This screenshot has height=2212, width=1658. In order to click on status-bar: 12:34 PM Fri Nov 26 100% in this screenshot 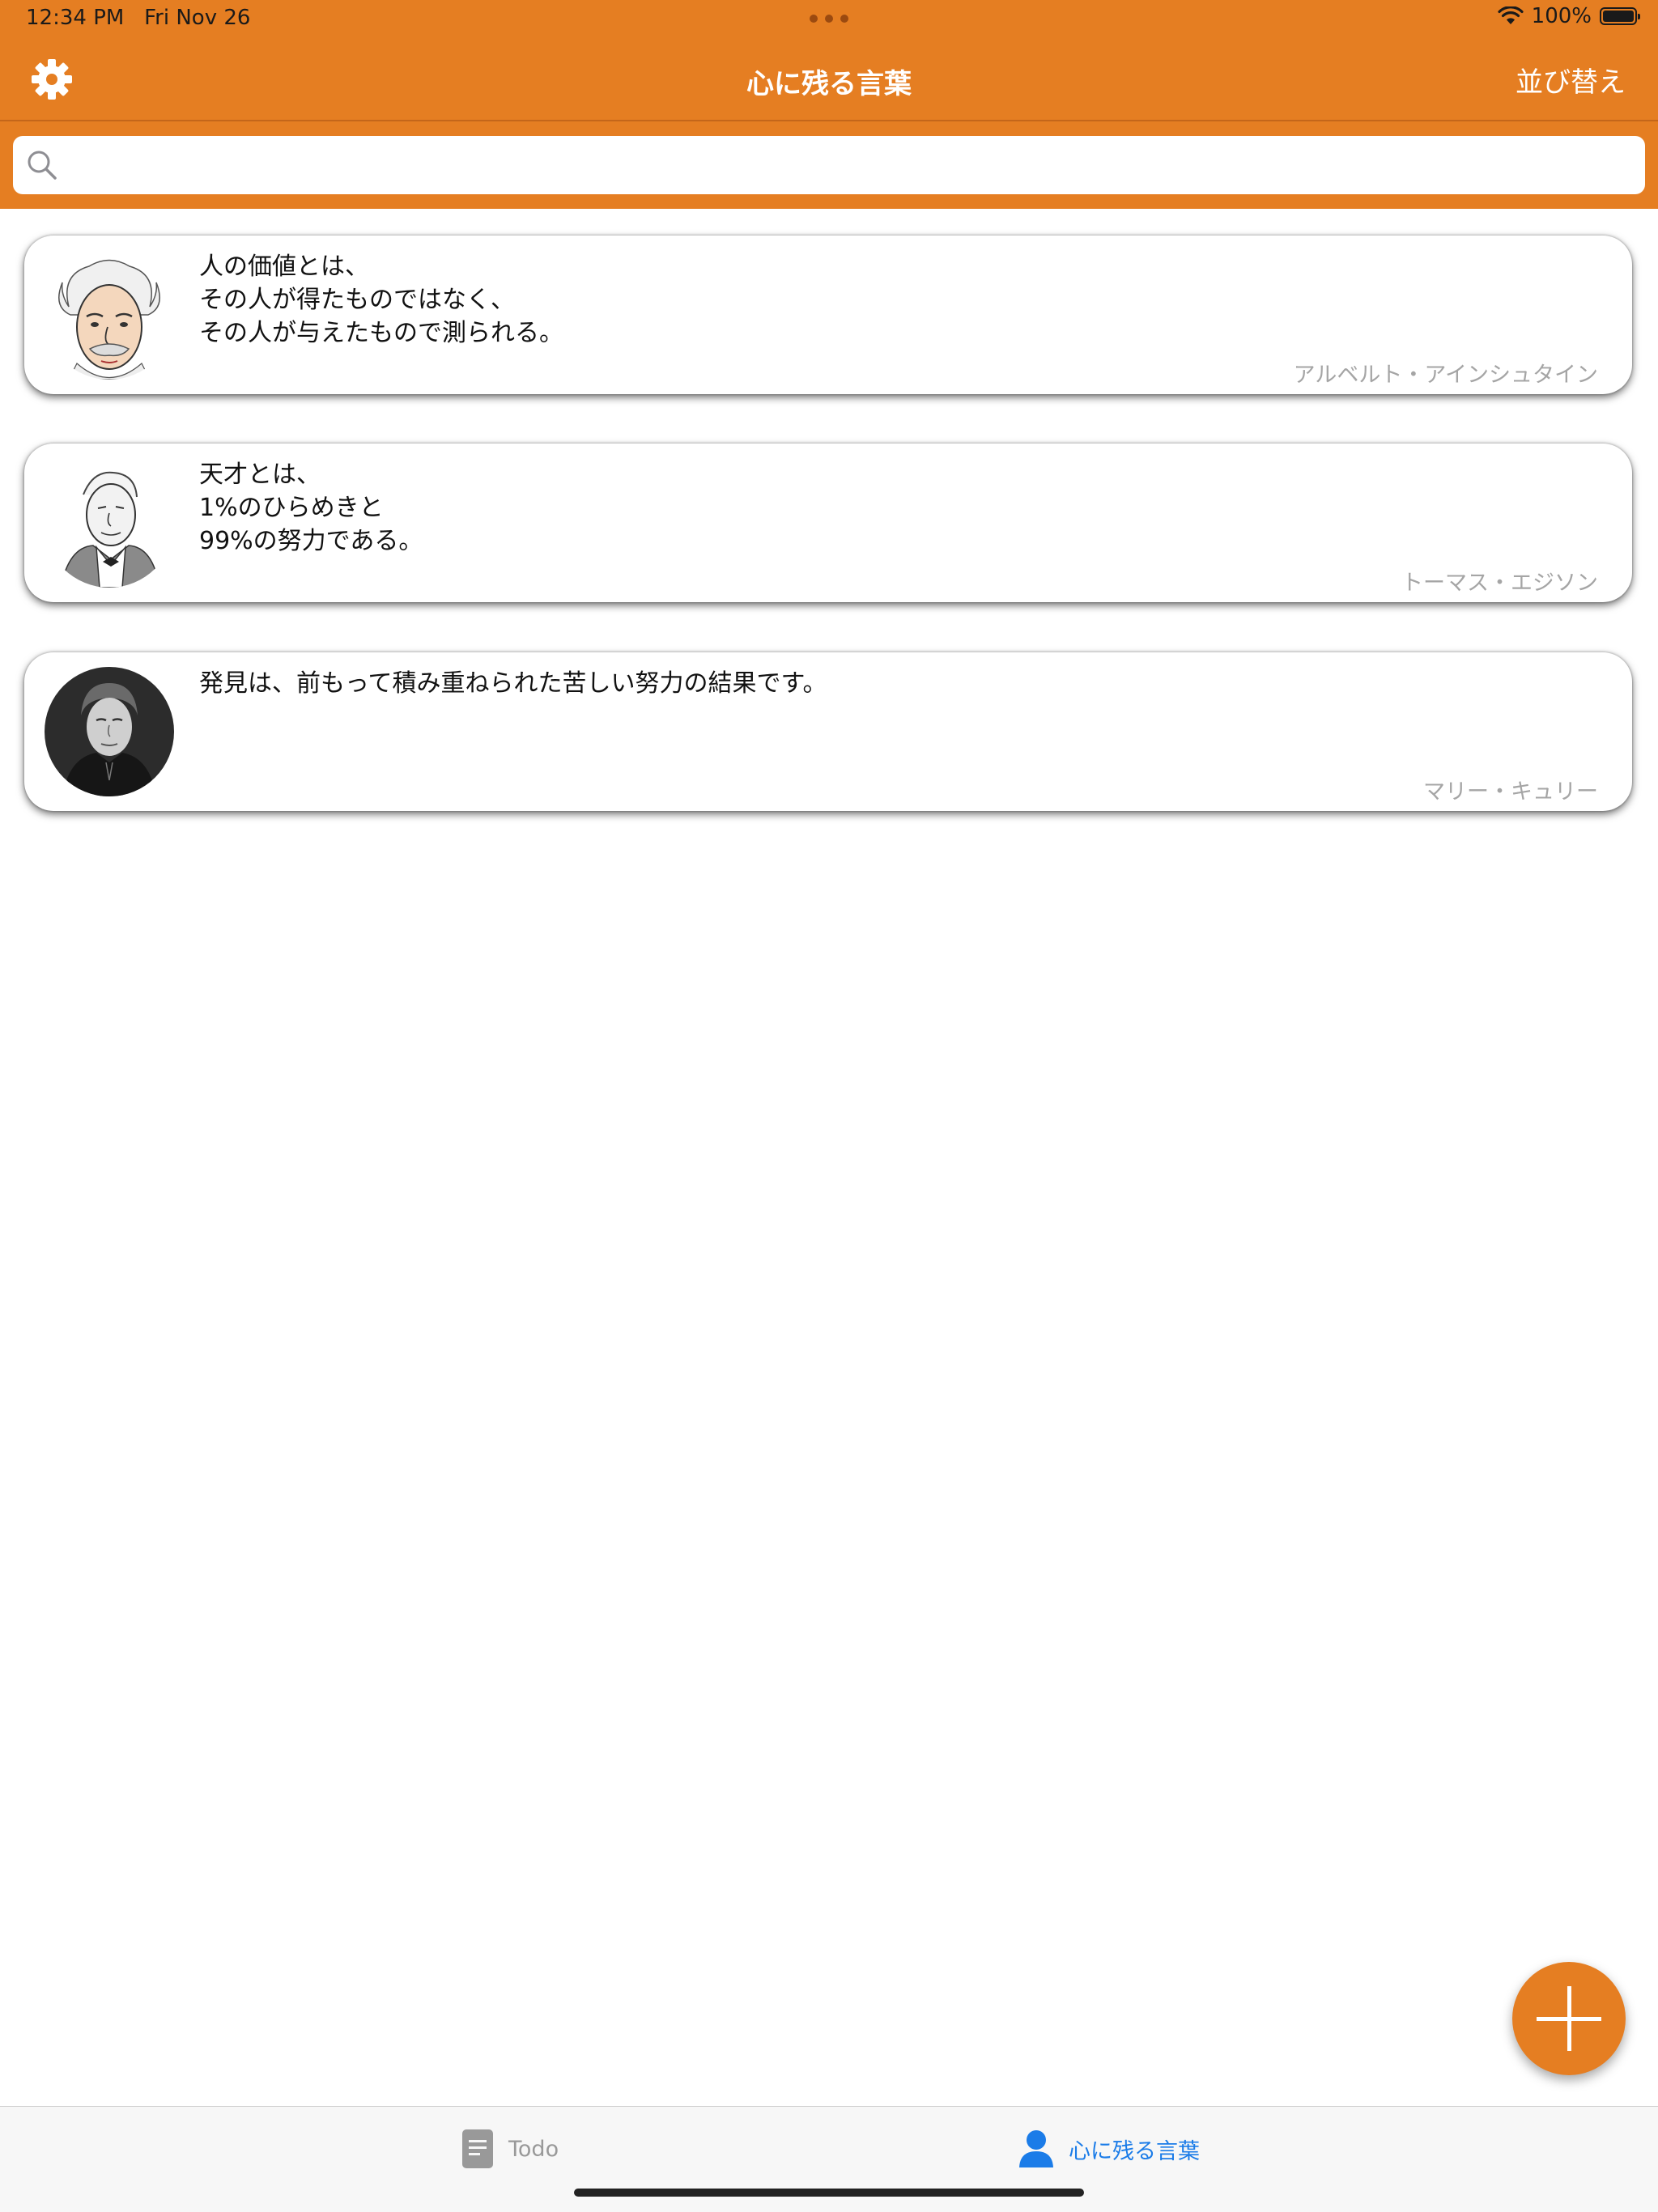, I will do `click(829, 19)`.